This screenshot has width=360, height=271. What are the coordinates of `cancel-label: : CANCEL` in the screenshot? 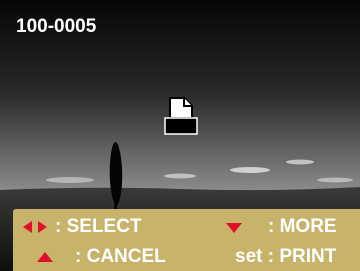 It's located at (120, 256).